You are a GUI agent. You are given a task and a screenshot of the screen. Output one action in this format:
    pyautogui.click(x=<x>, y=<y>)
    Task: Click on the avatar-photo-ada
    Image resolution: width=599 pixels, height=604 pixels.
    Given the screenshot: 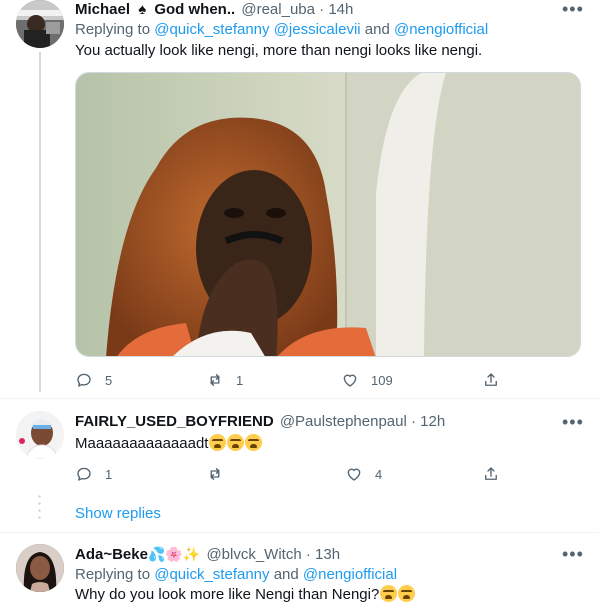 What is the action you would take?
    pyautogui.click(x=40, y=568)
    